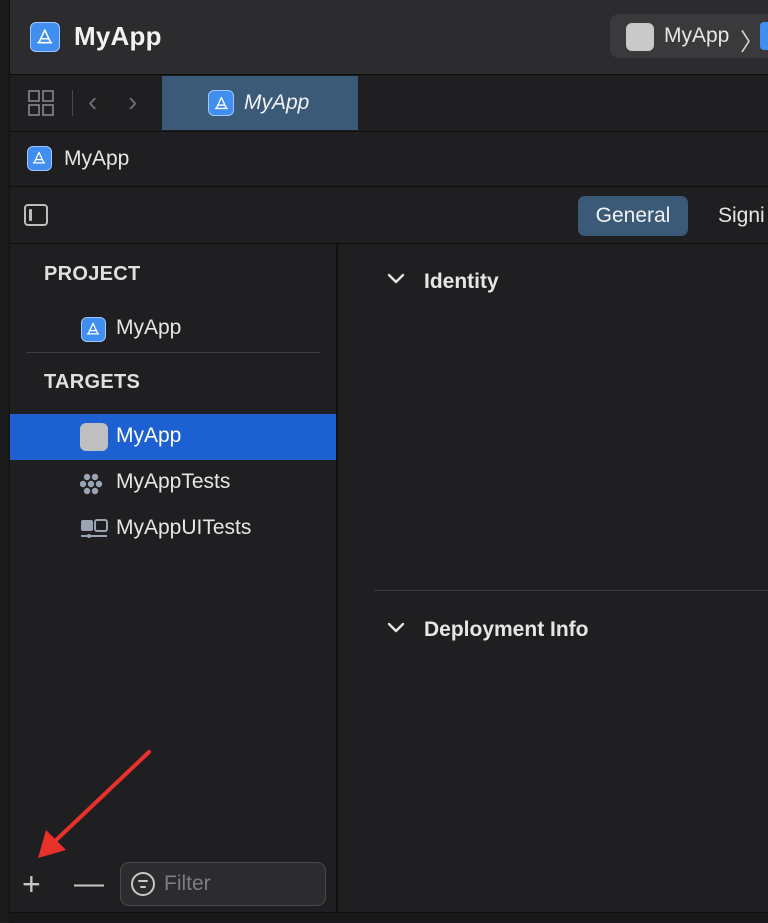 The width and height of the screenshot is (768, 923). What do you see at coordinates (173, 482) in the screenshot?
I see `sidebar-item-label: MyAppTests` at bounding box center [173, 482].